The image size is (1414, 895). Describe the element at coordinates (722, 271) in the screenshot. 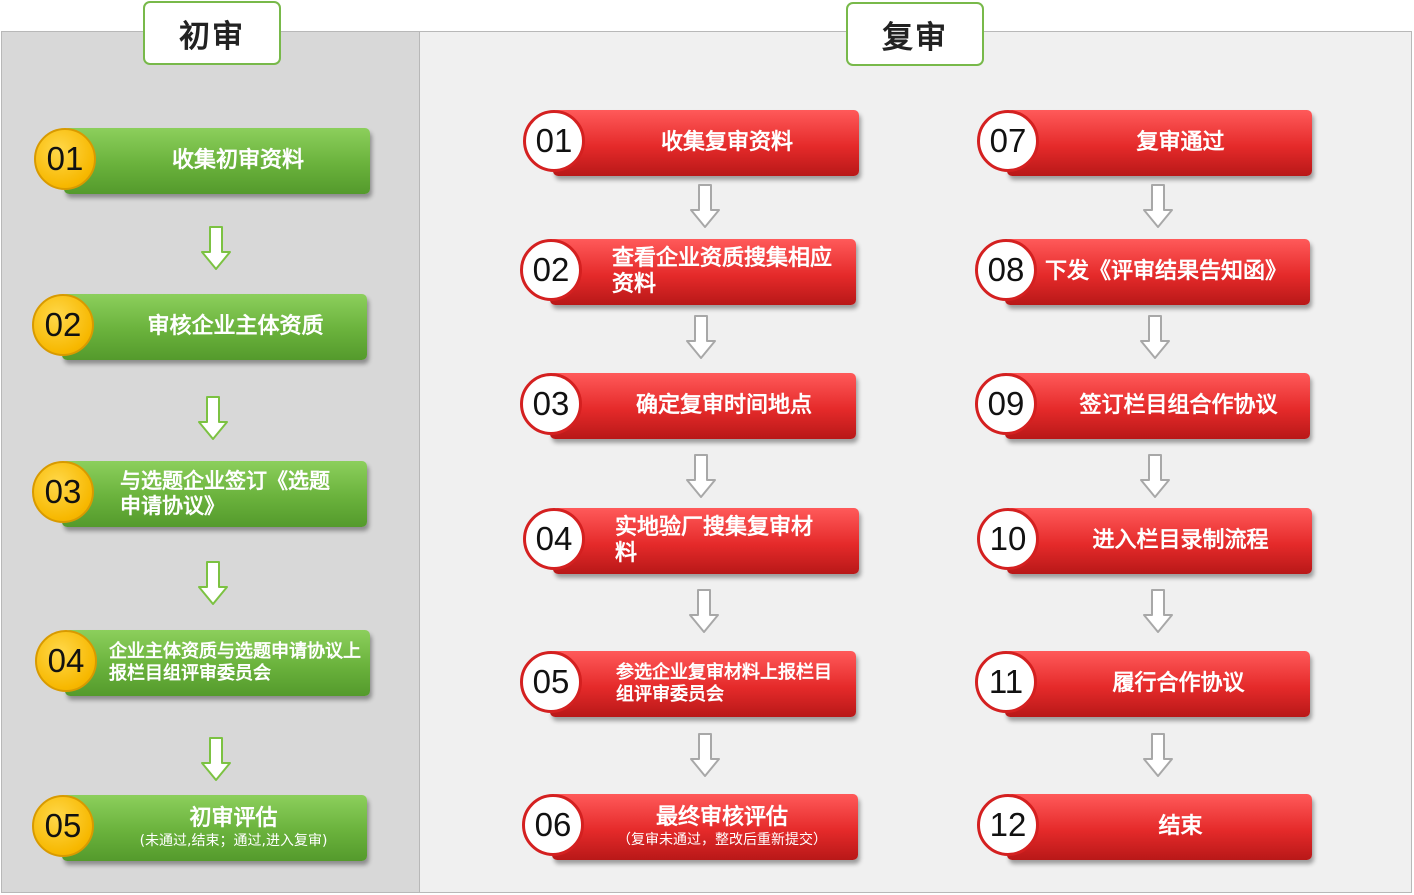

I see `step-text: 查看企业资质搜集相应资料` at that location.